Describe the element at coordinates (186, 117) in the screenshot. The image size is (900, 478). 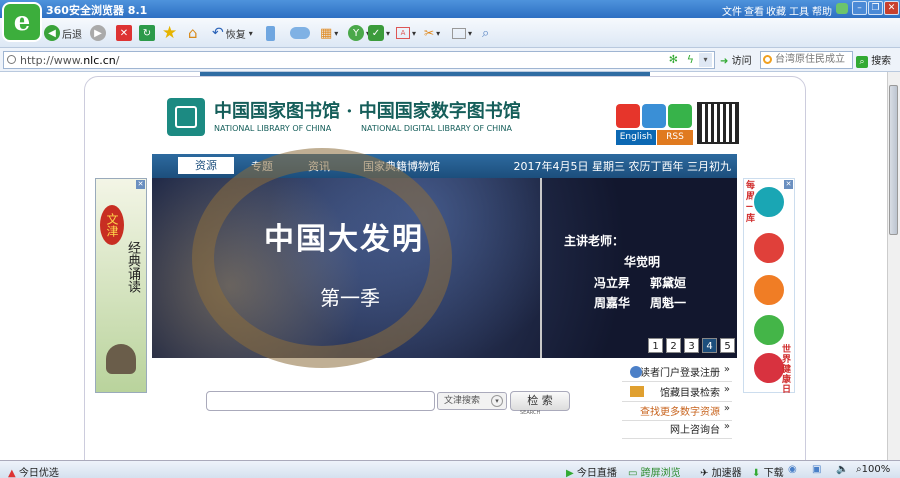
I see `nlc-logo-icon` at that location.